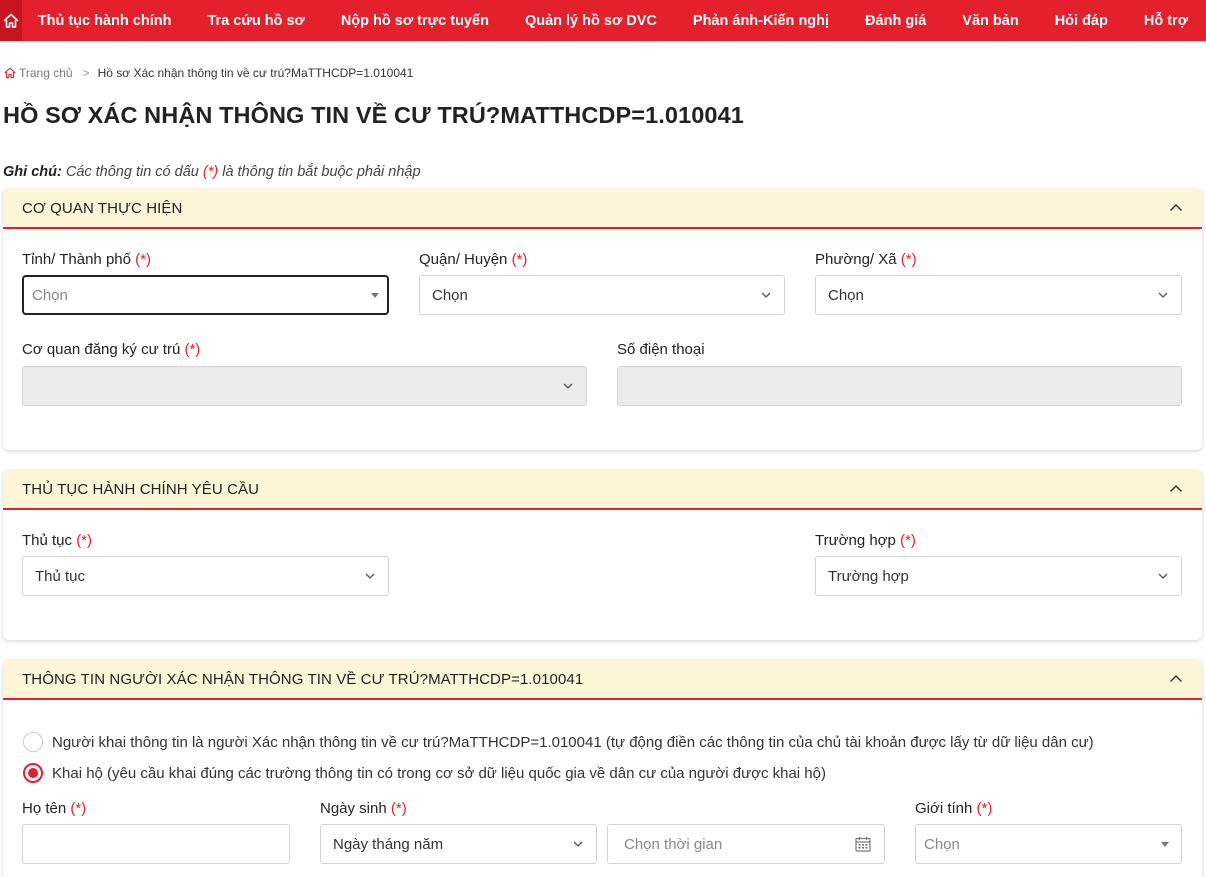  Describe the element at coordinates (899, 386) in the screenshot. I see `phone-input` at that location.